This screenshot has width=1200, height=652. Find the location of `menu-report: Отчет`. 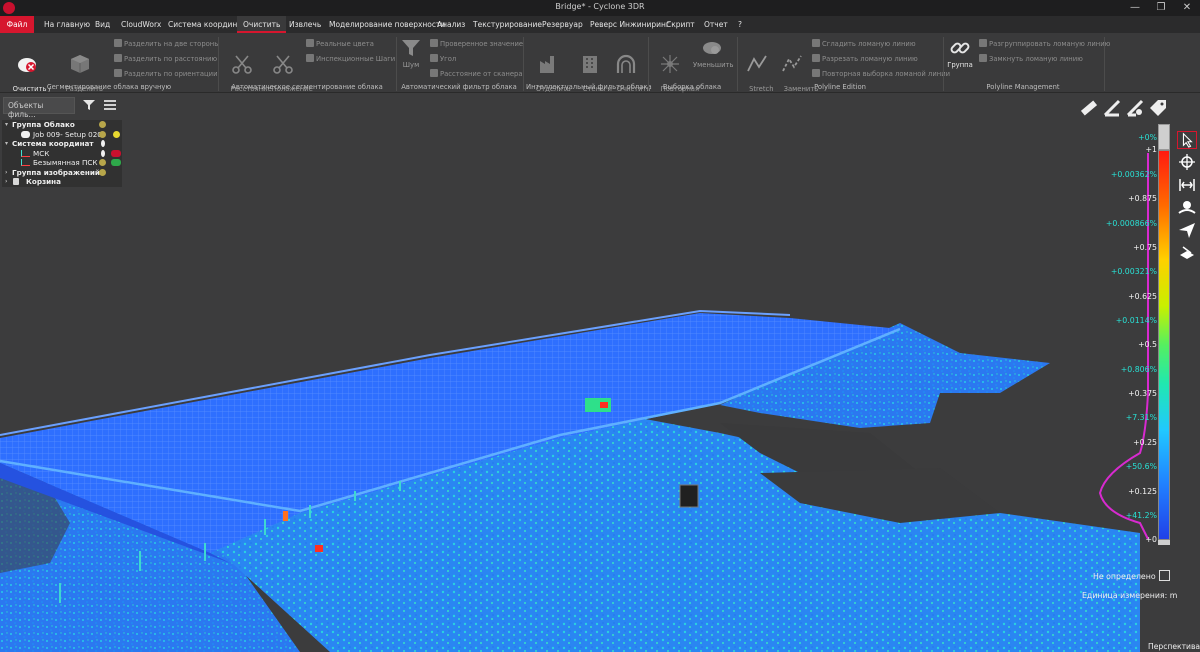

menu-report: Отчет is located at coordinates (716, 24).